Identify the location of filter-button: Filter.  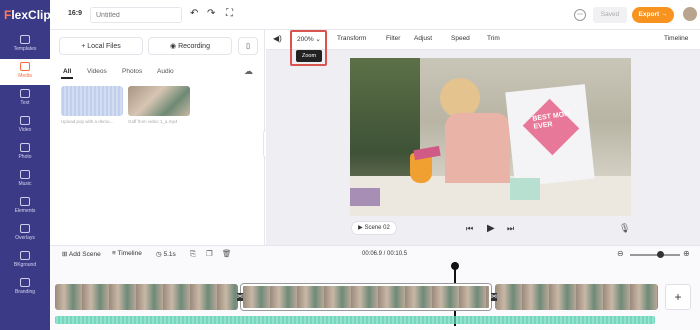
(393, 38).